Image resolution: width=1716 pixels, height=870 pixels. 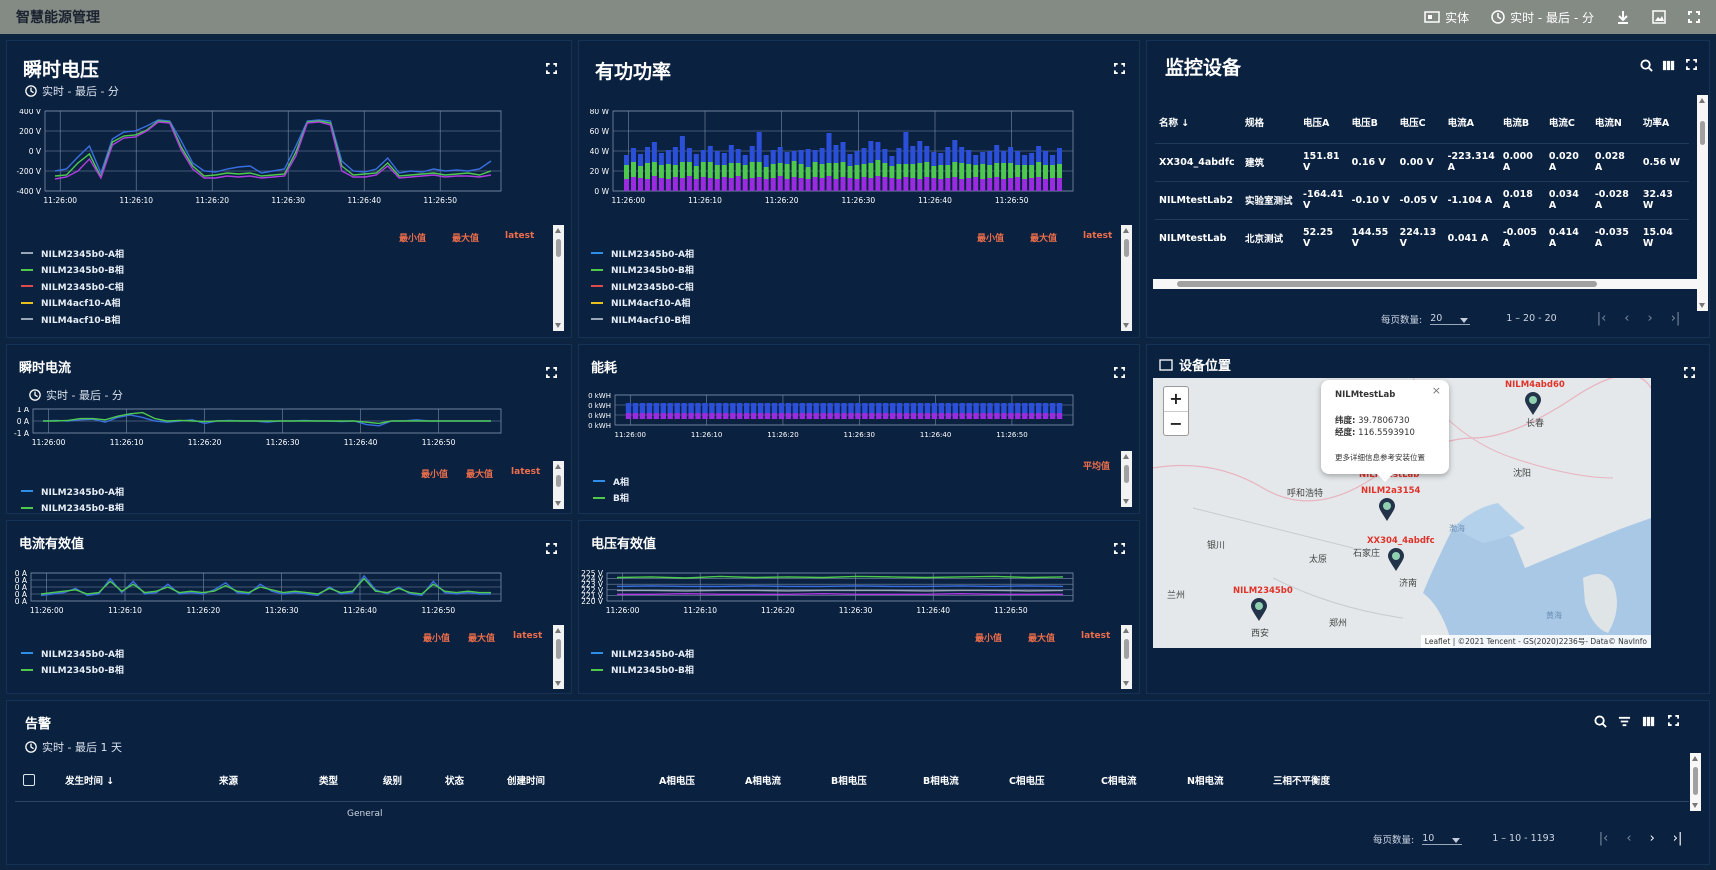 I want to click on alarm-col-header: N相电流, so click(x=1205, y=780).